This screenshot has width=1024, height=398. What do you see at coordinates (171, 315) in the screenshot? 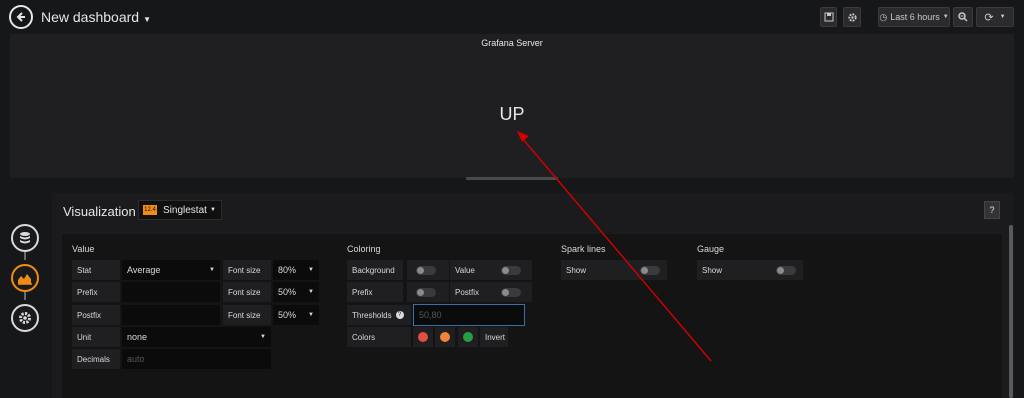
I see `postfix-input` at bounding box center [171, 315].